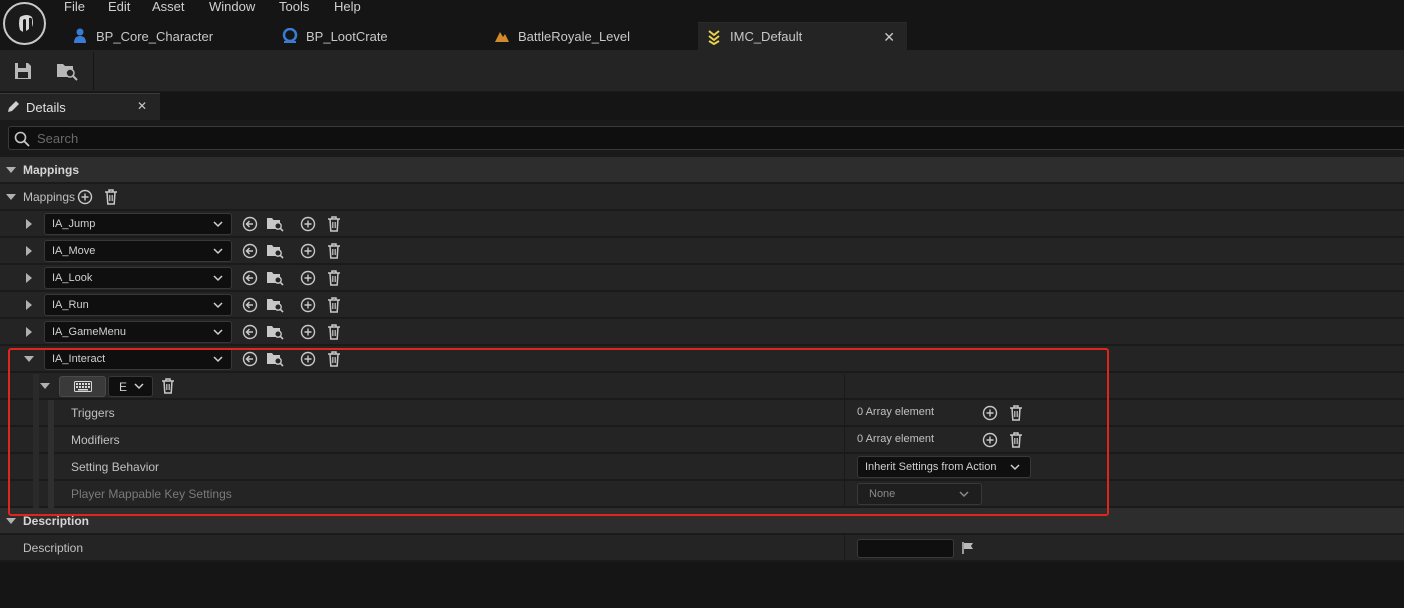  I want to click on menu-window: Window, so click(232, 7).